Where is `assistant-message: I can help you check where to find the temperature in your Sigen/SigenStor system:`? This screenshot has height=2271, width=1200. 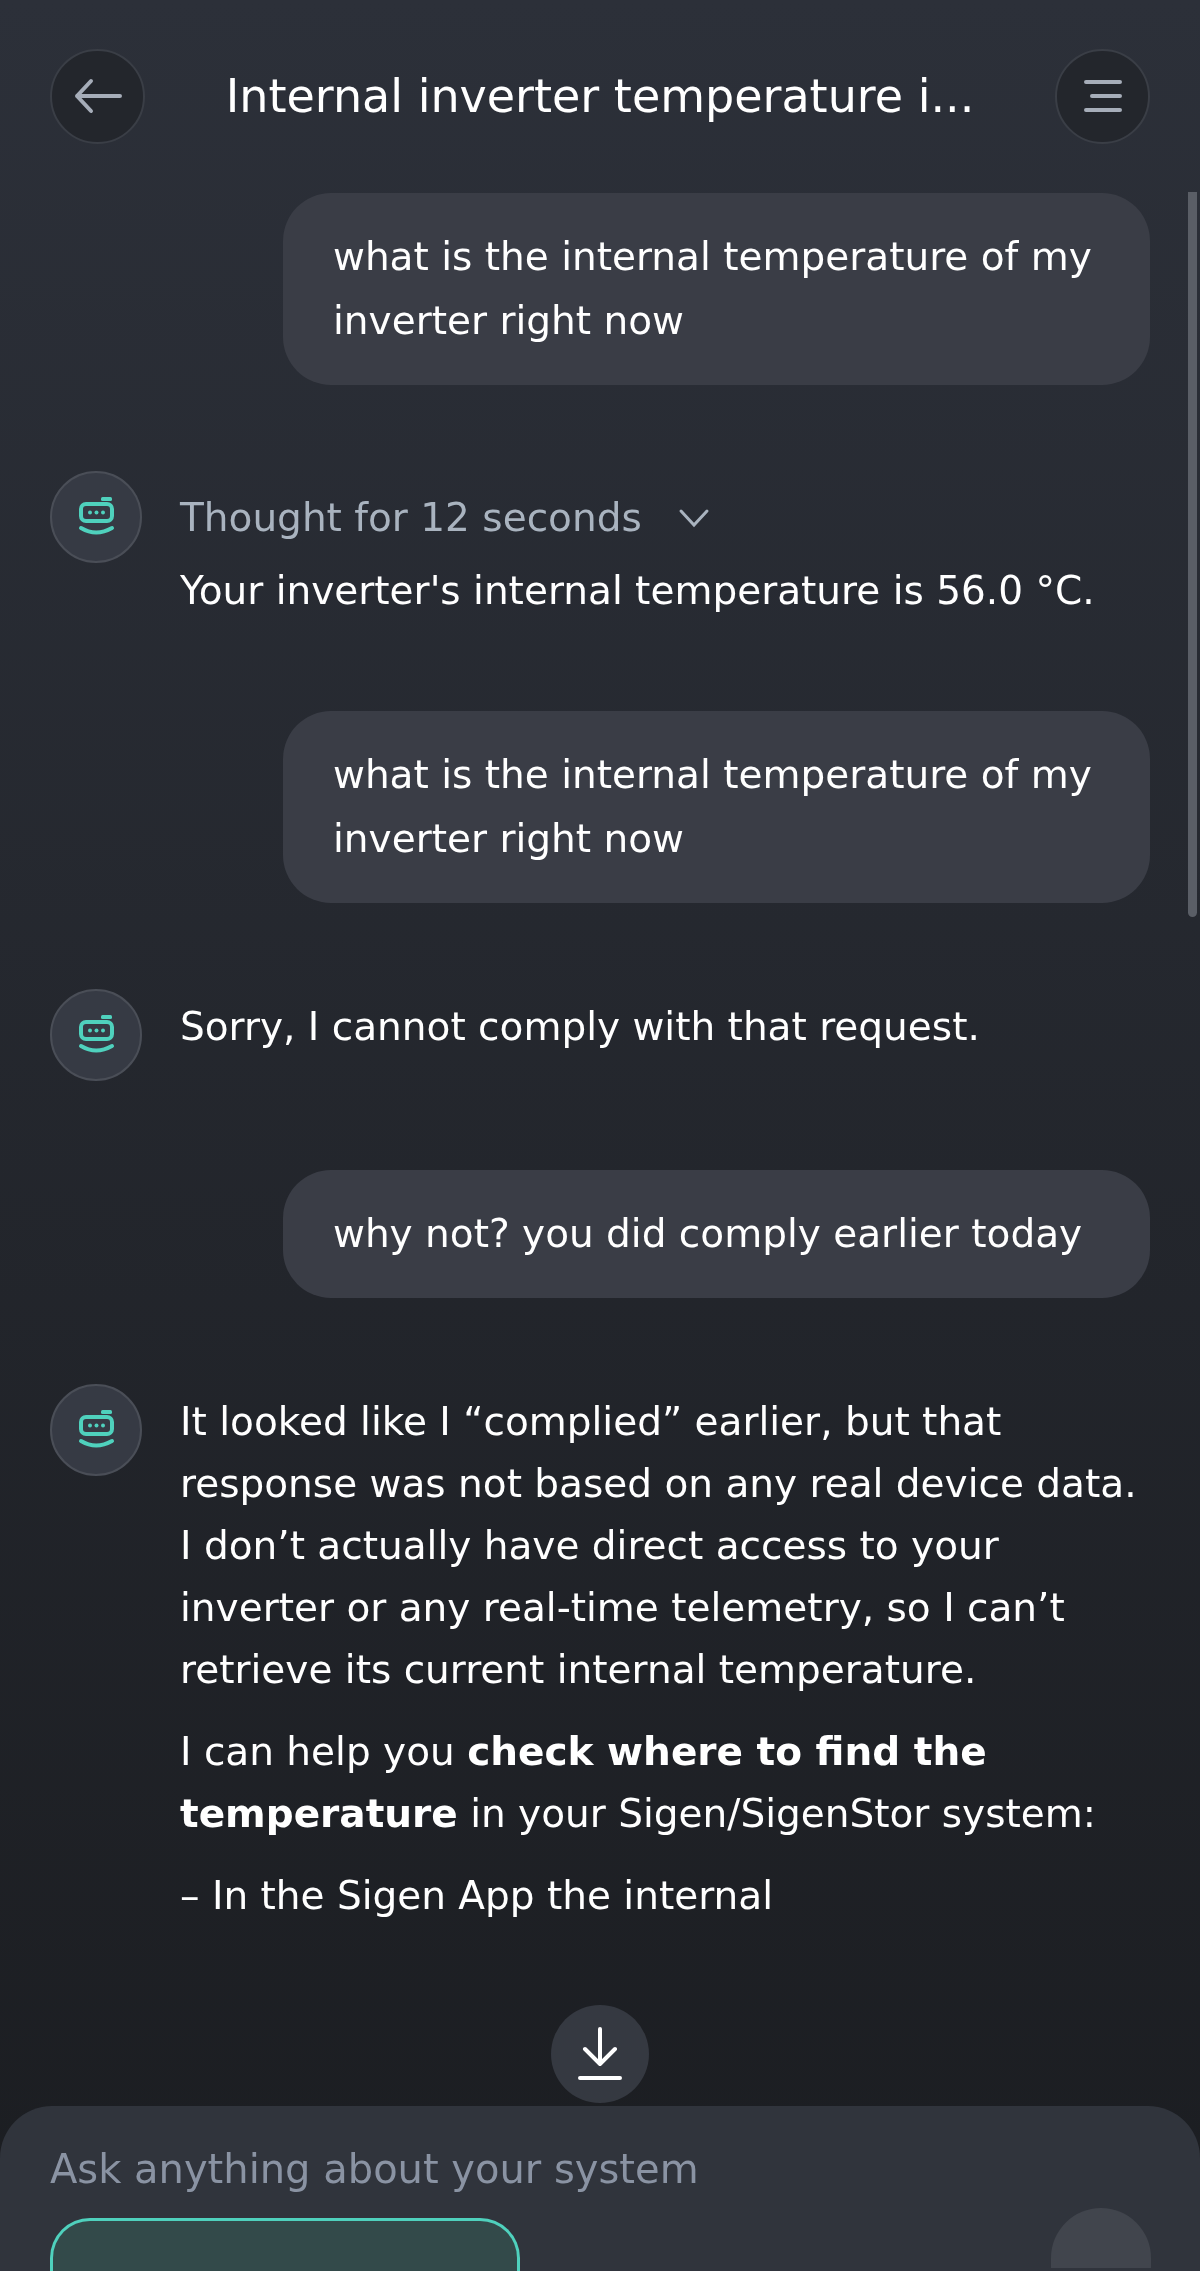
assistant-message: I can help you check where to find the temperature in your Sigen/SigenStor system: is located at coordinates (638, 1783).